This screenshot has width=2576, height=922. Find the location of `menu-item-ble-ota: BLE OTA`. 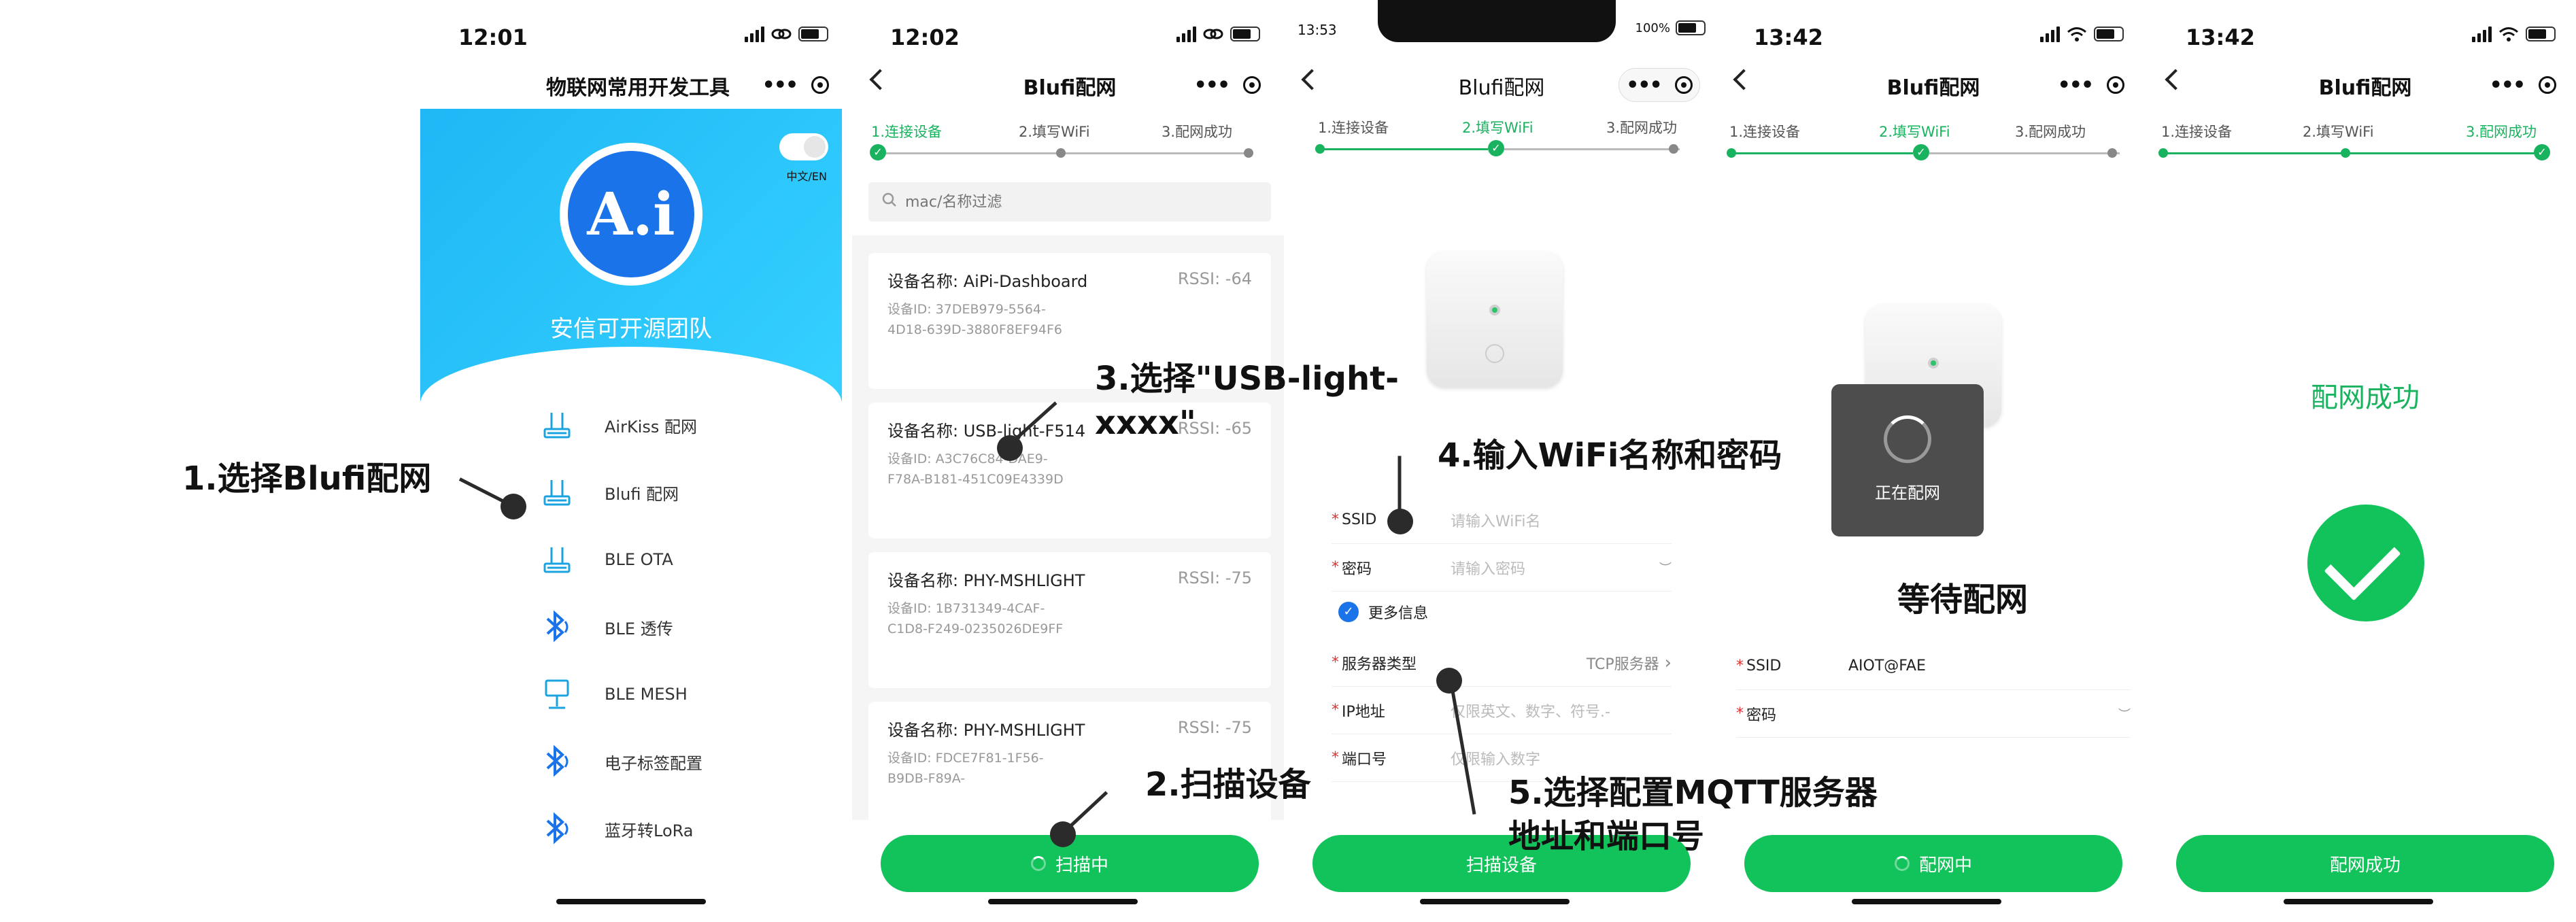

menu-item-ble-ota: BLE OTA is located at coordinates (606, 559).